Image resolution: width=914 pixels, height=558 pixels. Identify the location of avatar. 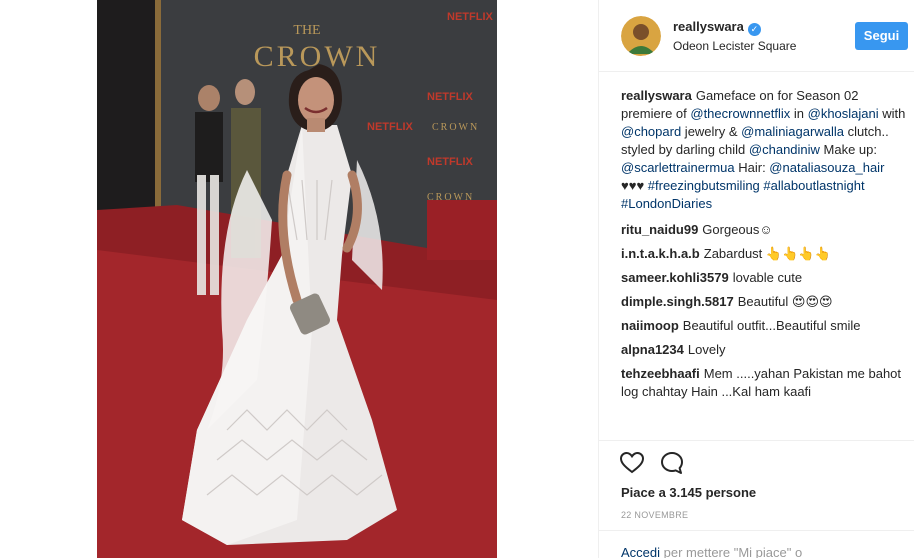
(641, 36).